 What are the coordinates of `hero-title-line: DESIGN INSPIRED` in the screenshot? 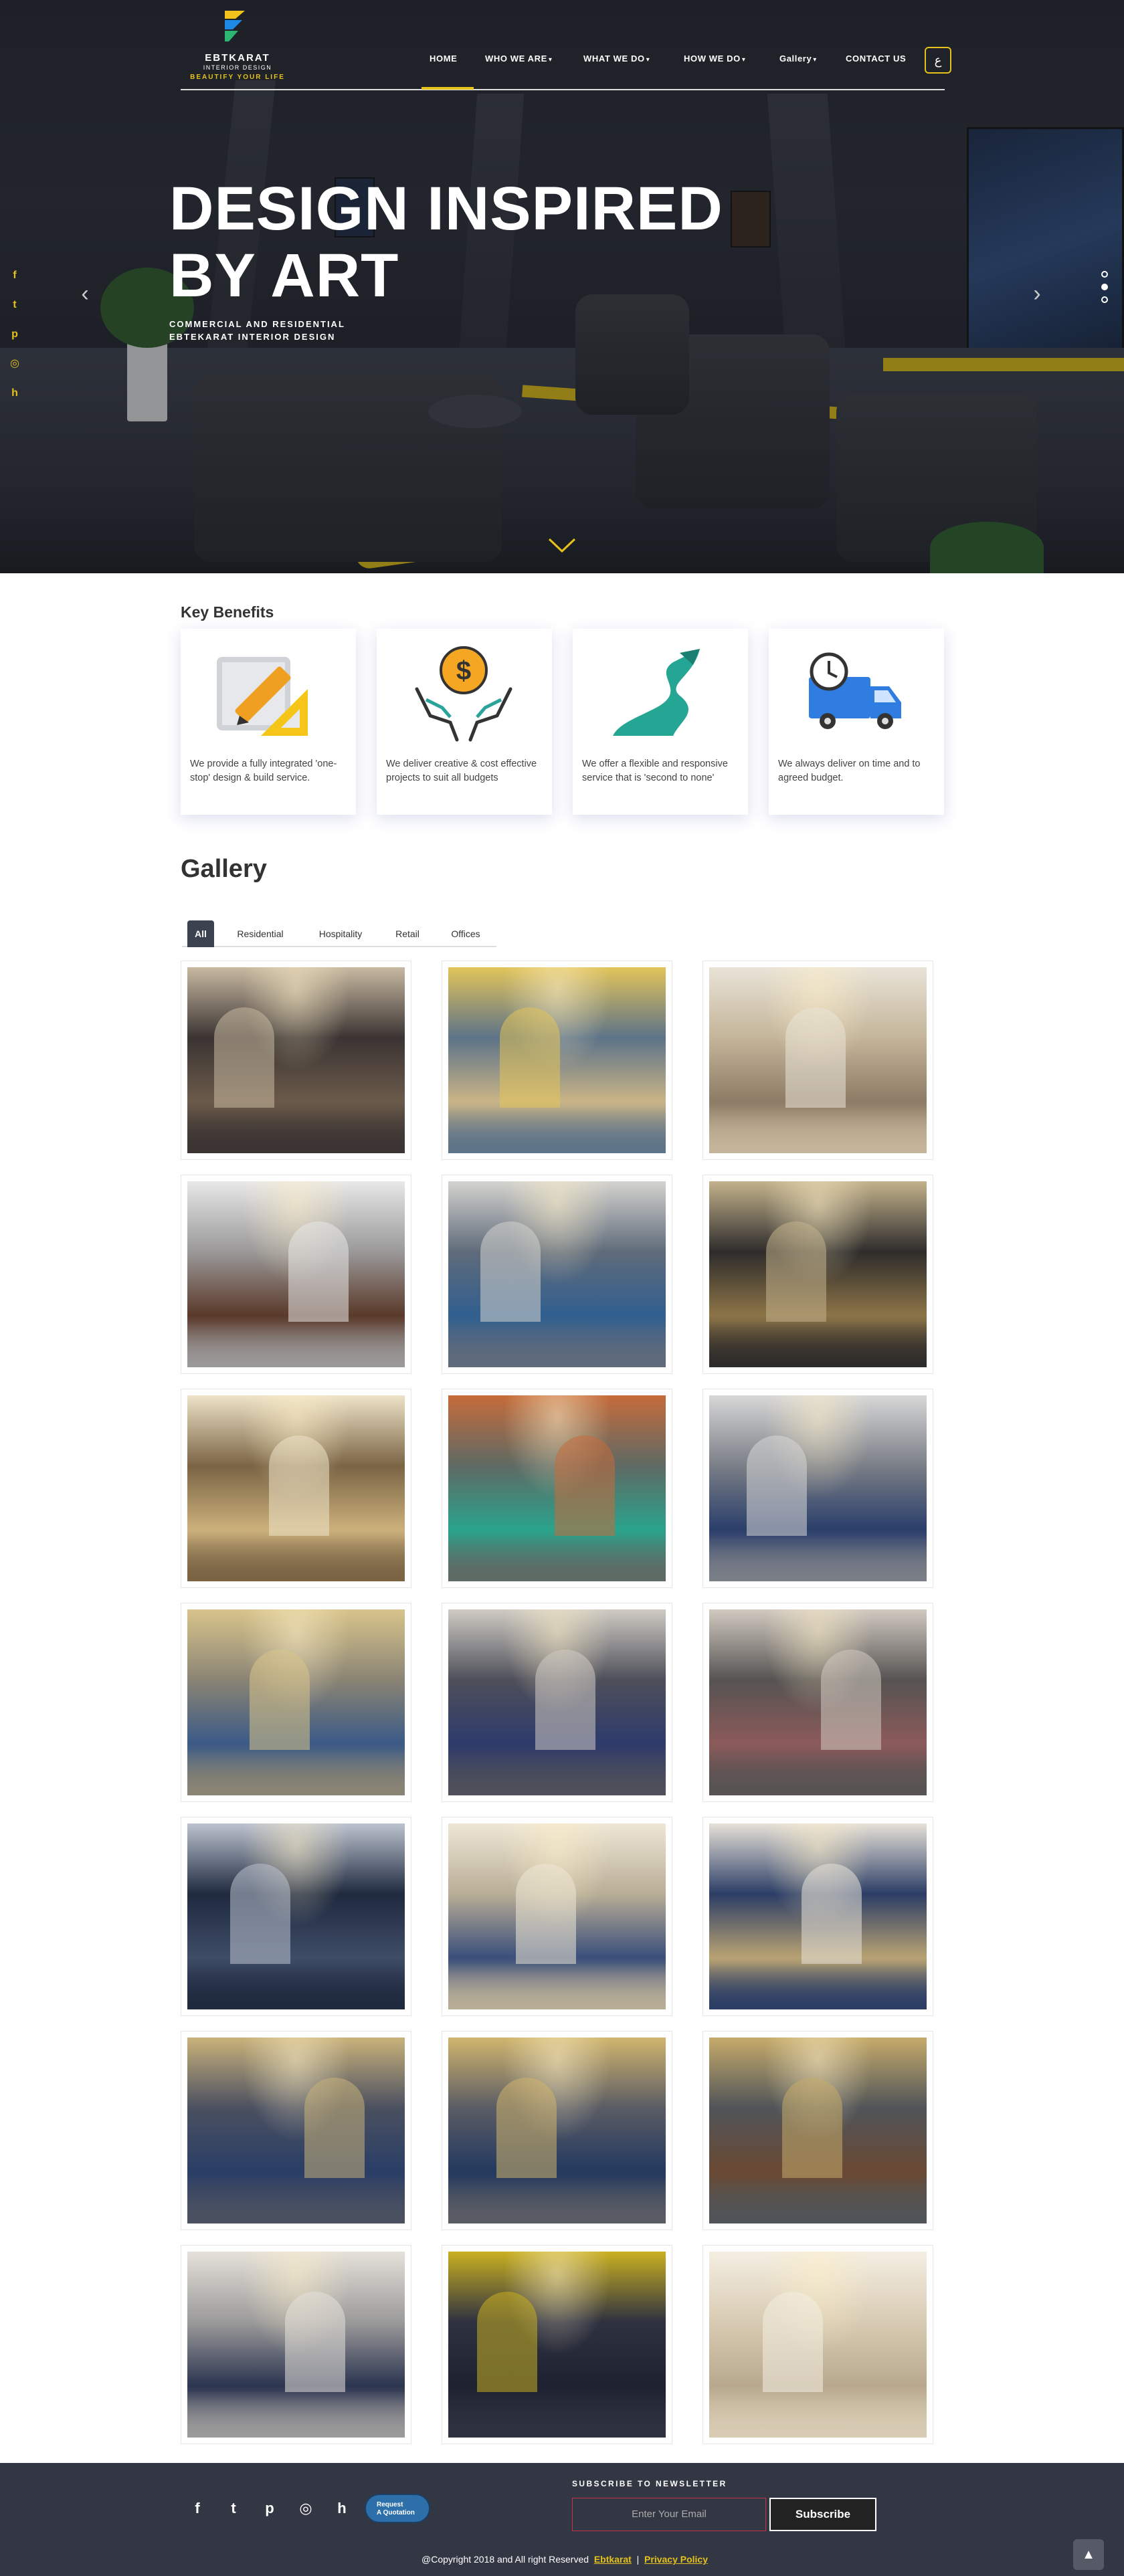 It's located at (446, 209).